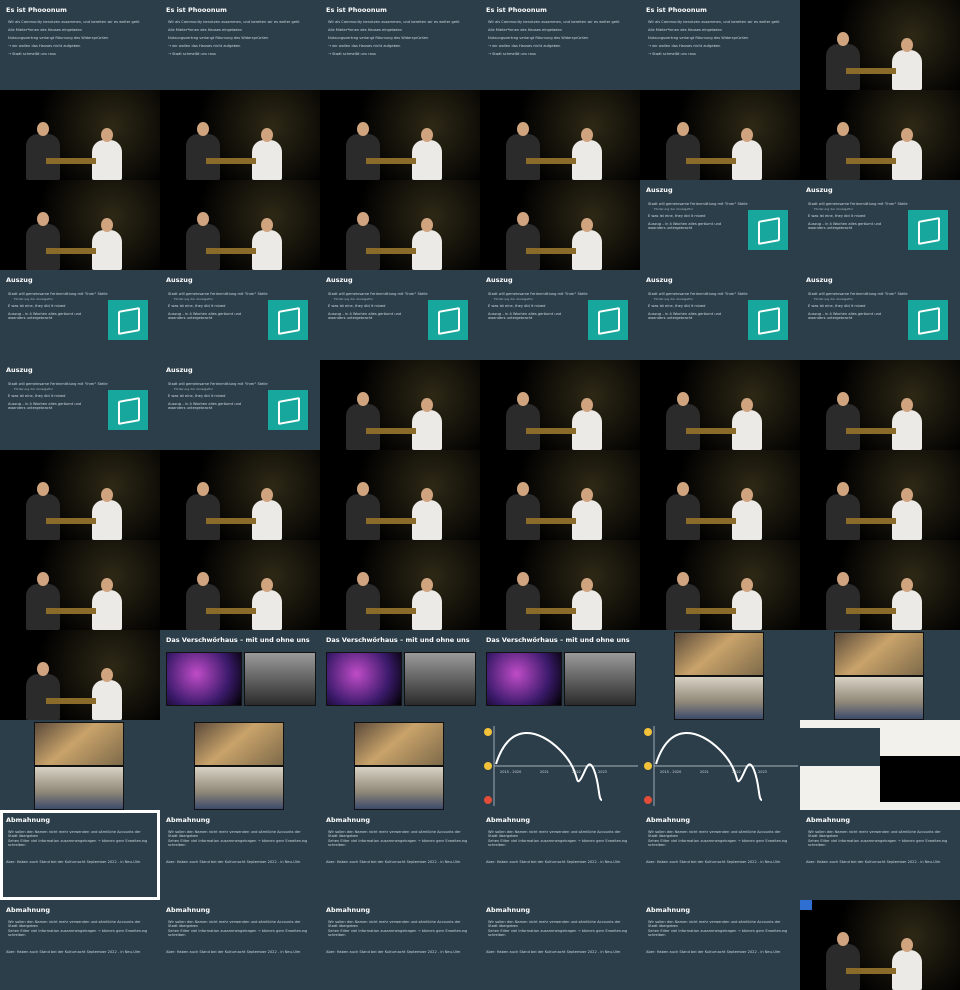  I want to click on mixed-thumbnail, so click(880, 765).